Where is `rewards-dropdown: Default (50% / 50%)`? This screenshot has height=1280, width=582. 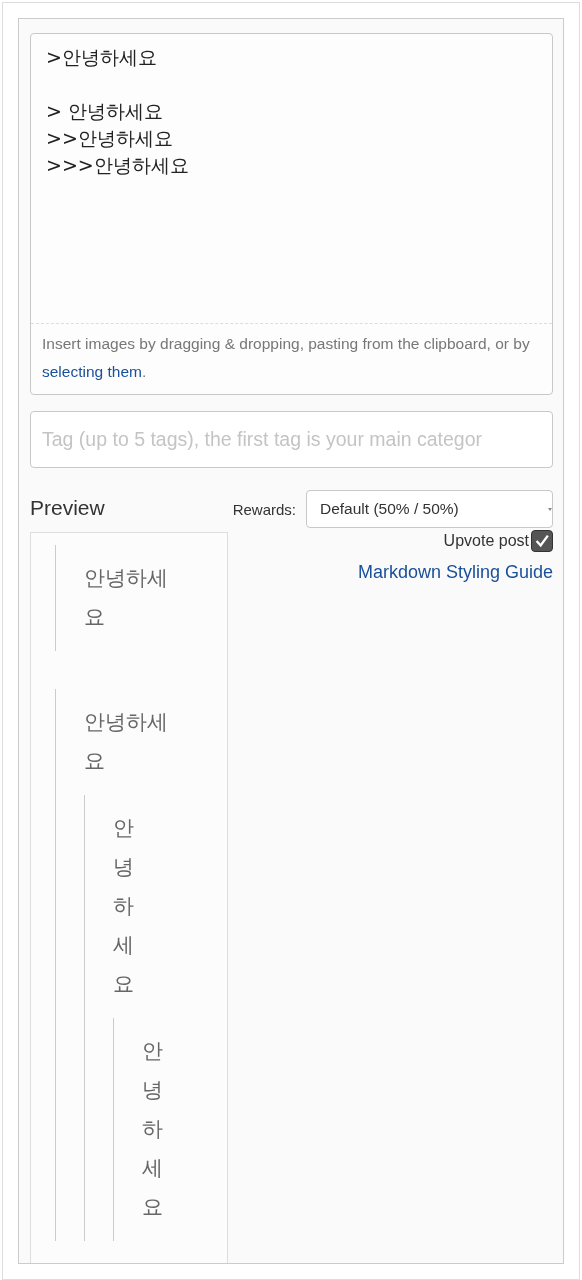 rewards-dropdown: Default (50% / 50%) is located at coordinates (429, 509).